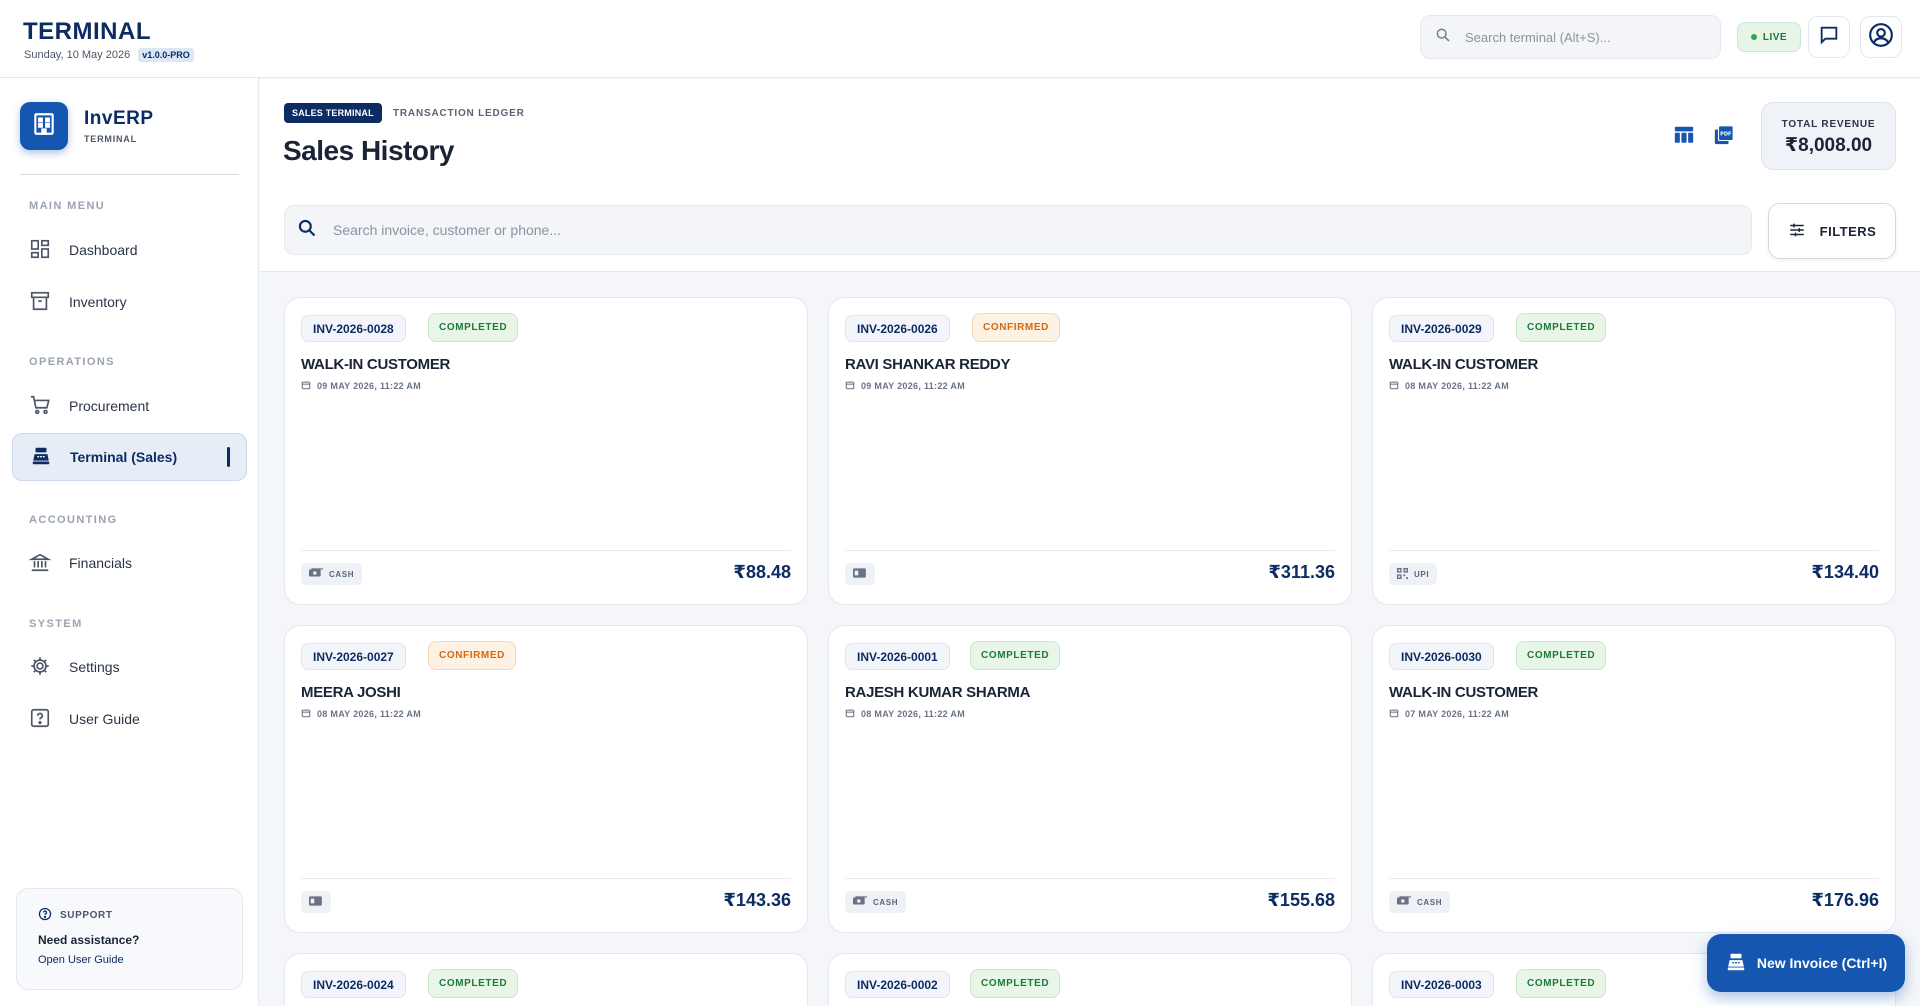 The height and width of the screenshot is (1006, 1920). What do you see at coordinates (40, 563) in the screenshot?
I see `bank-icon` at bounding box center [40, 563].